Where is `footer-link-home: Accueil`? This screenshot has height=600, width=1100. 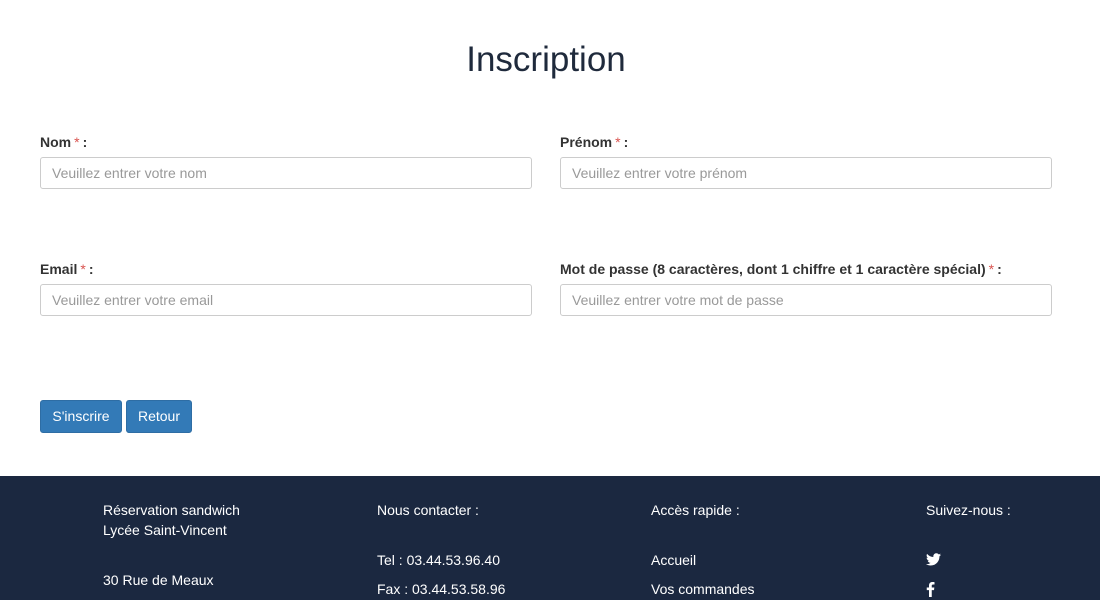 footer-link-home: Accueil is located at coordinates (673, 560).